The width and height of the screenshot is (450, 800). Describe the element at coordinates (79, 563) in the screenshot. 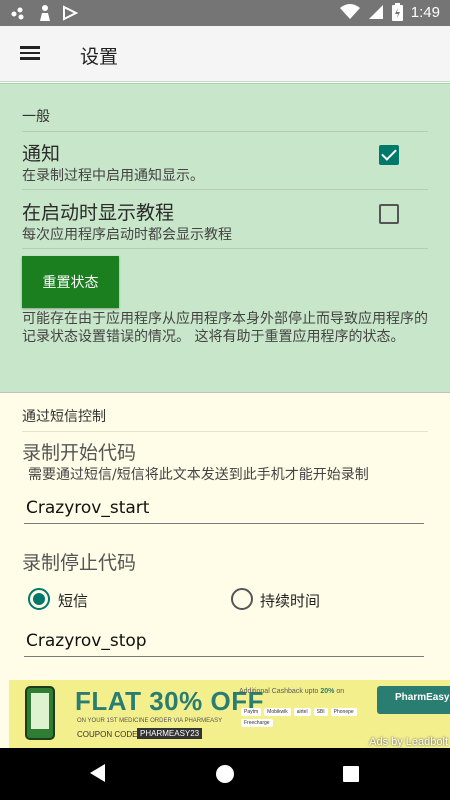

I see `stop-code-title: 录制停止代码` at that location.